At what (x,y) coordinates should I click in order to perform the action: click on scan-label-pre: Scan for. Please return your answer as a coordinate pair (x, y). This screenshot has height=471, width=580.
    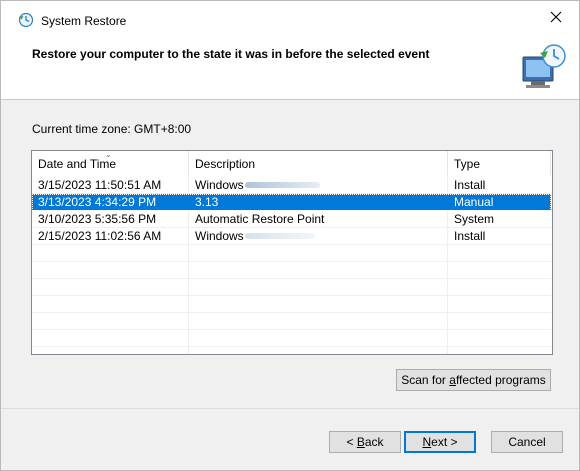
    Looking at the image, I should click on (425, 380).